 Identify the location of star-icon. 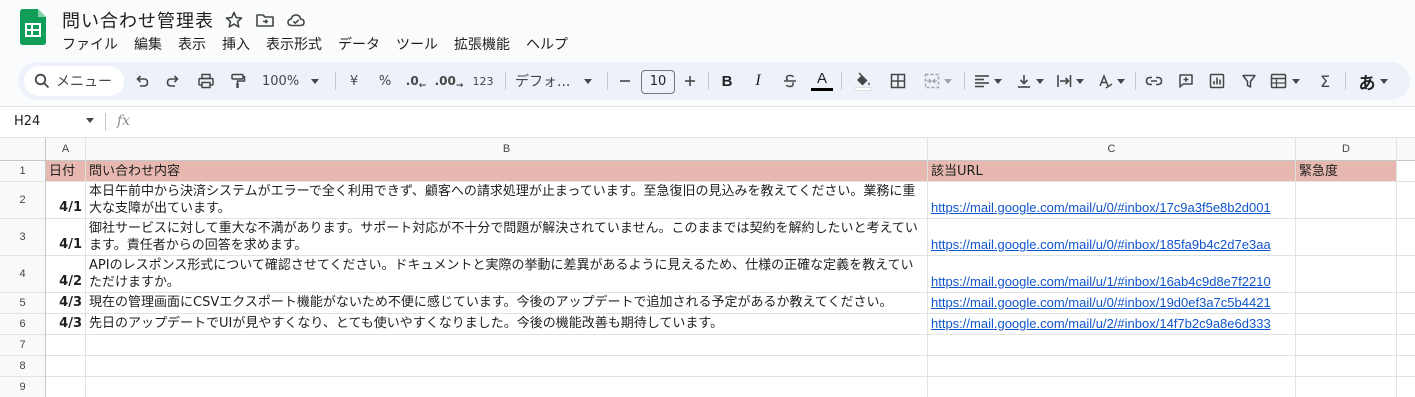
(234, 20).